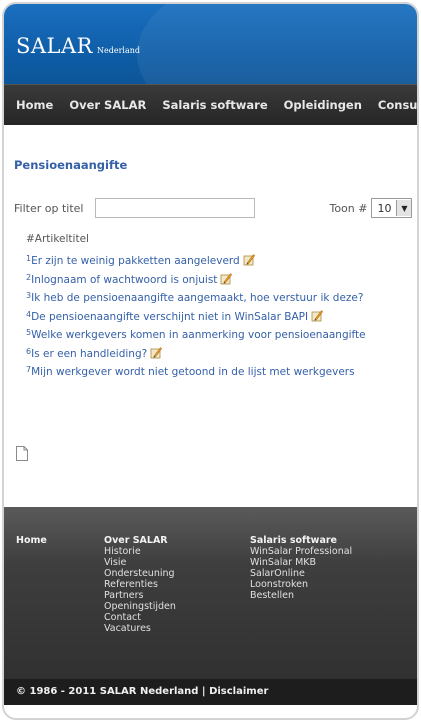 This screenshot has height=722, width=421. What do you see at coordinates (210, 44) in the screenshot?
I see `site-header: SALAR Nederland` at bounding box center [210, 44].